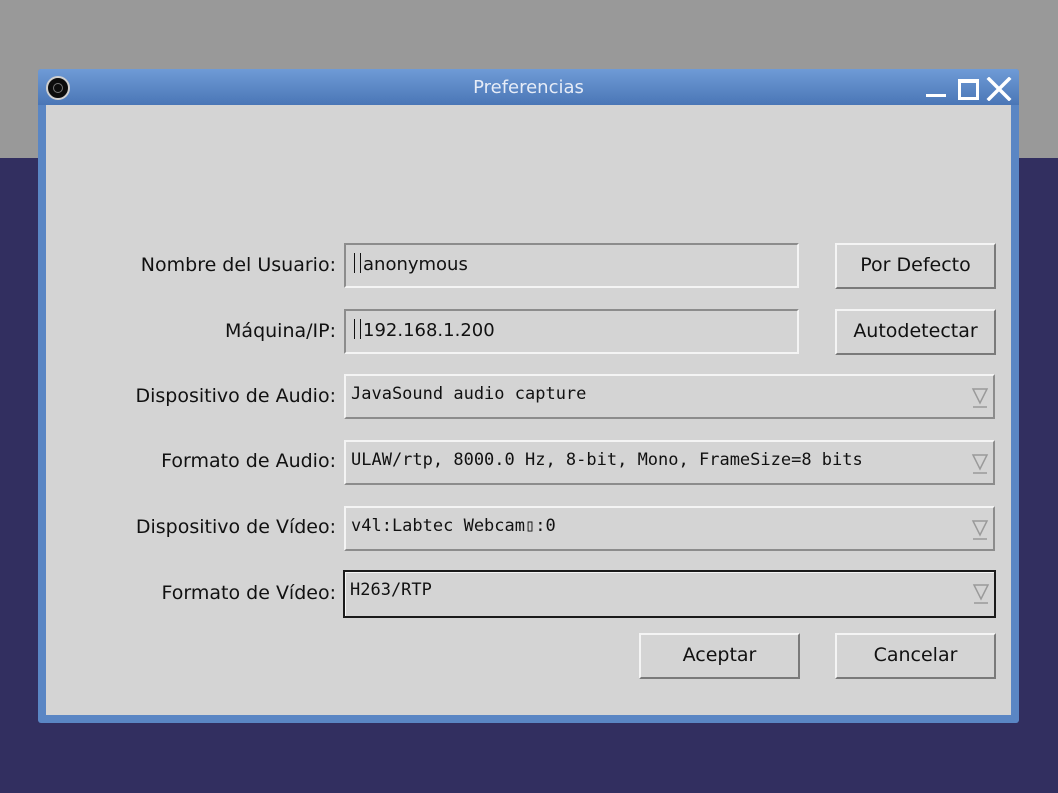 This screenshot has height=793, width=1058. Describe the element at coordinates (235, 396) in the screenshot. I see `audio-device-label: Dispositivo de Audio:` at that location.